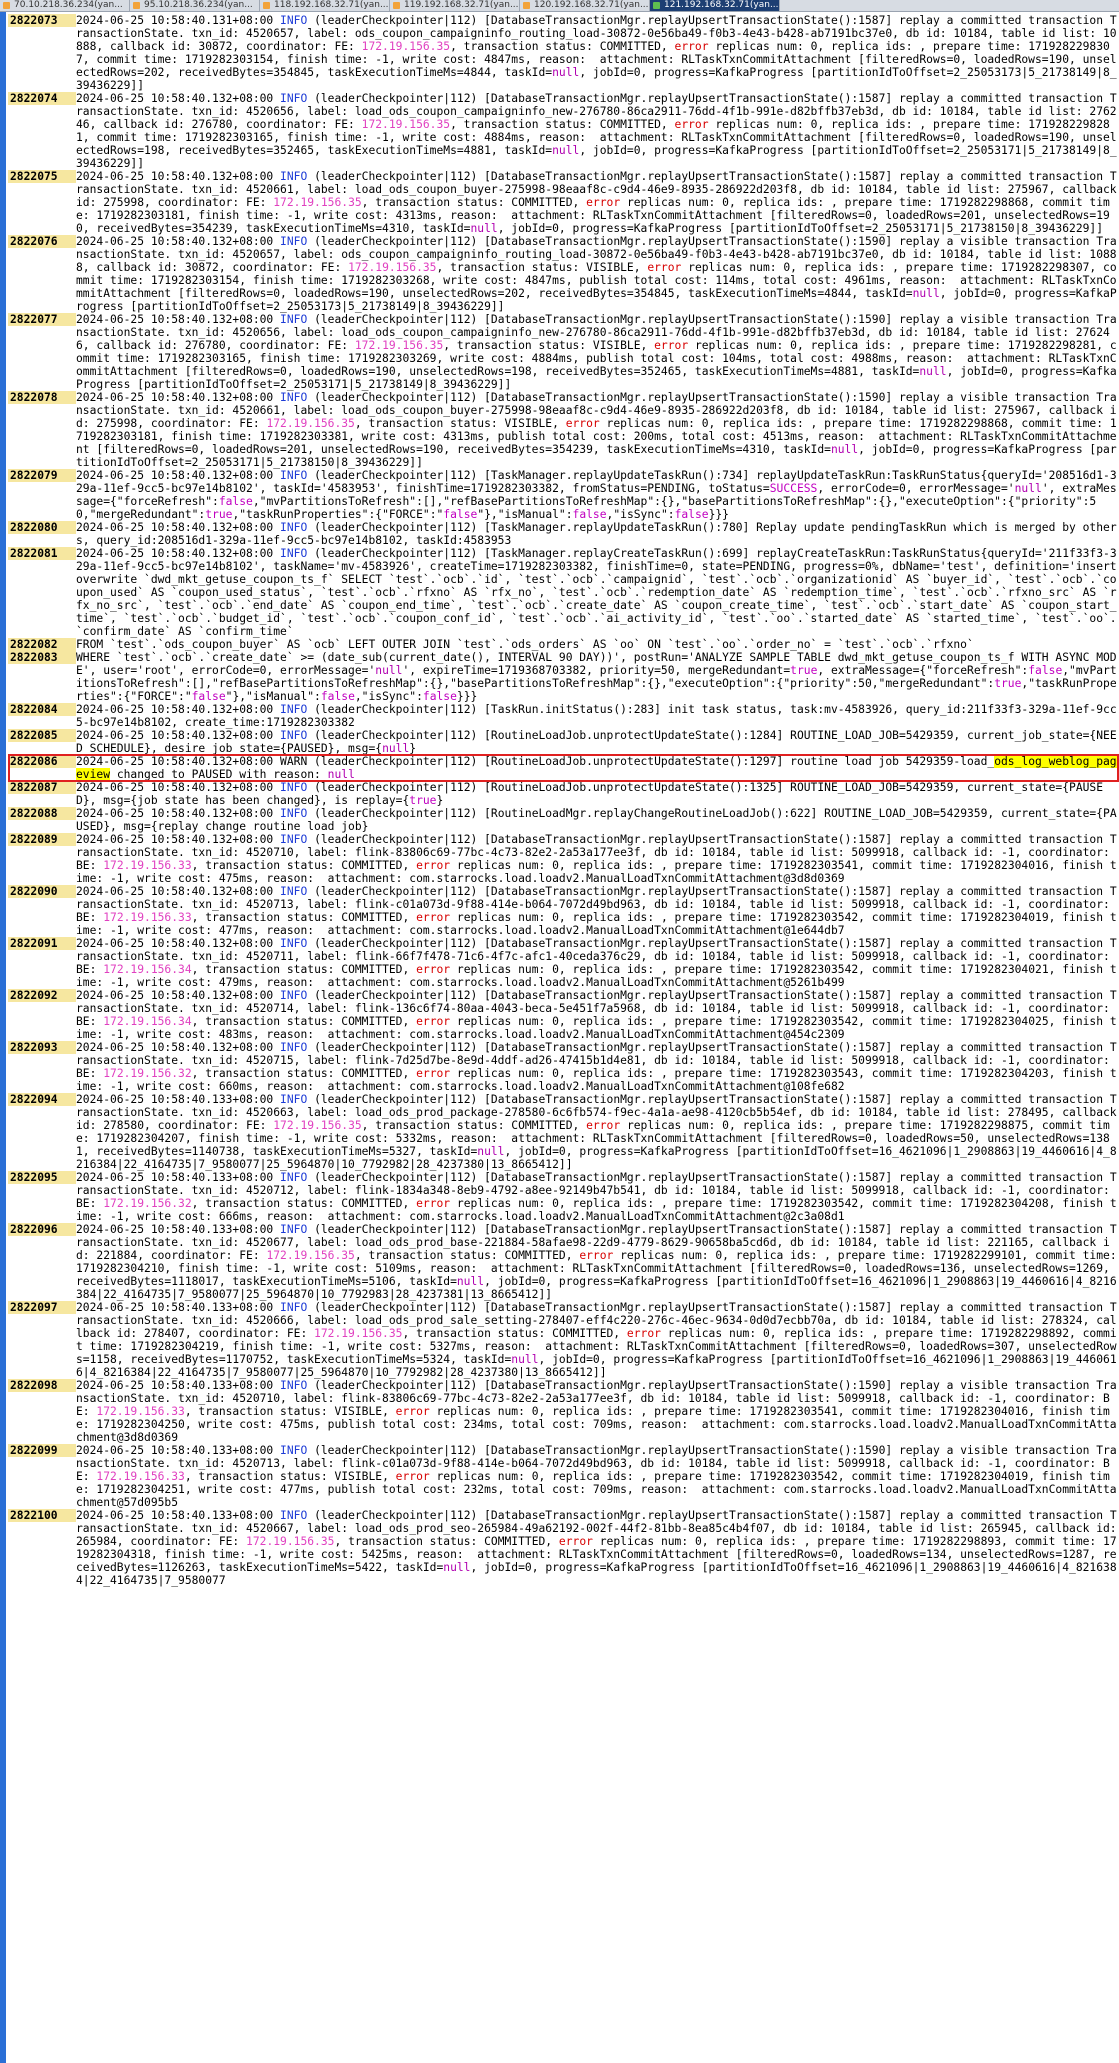 The image size is (1119, 2063). Describe the element at coordinates (42, 319) in the screenshot. I see `line-number: 2822077` at that location.